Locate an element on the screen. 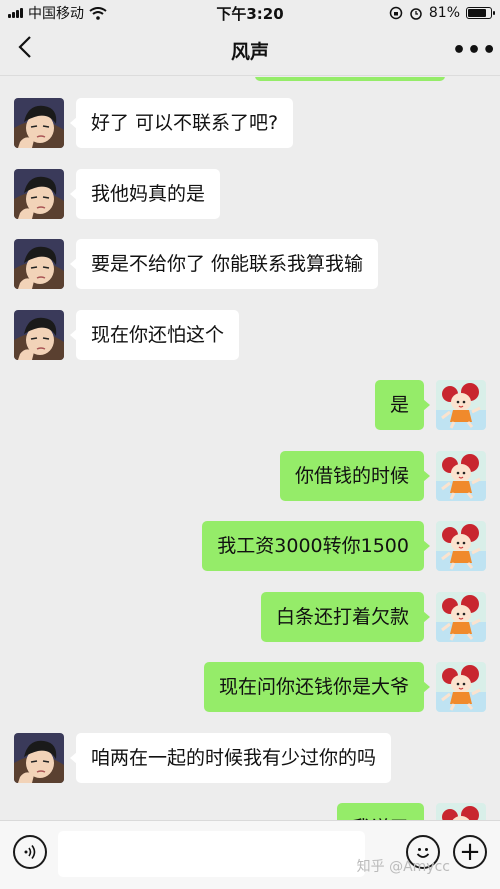 Image resolution: width=500 pixels, height=889 pixels. battery-icon is located at coordinates (480, 13).